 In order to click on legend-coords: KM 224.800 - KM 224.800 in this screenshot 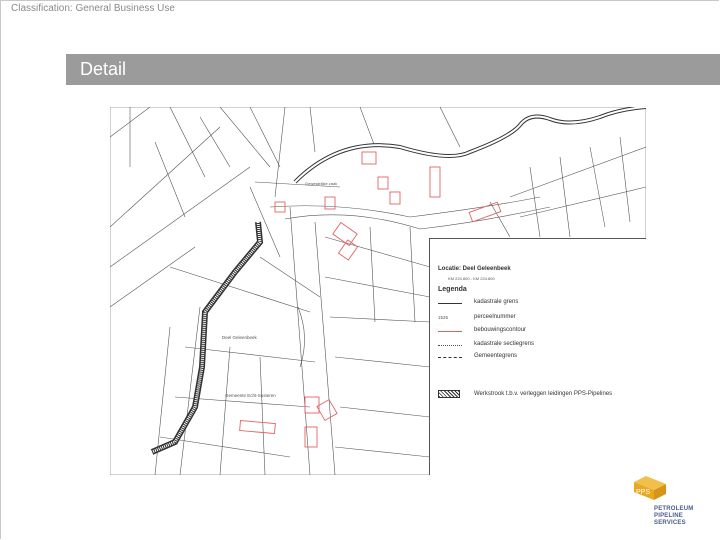, I will do `click(471, 278)`.